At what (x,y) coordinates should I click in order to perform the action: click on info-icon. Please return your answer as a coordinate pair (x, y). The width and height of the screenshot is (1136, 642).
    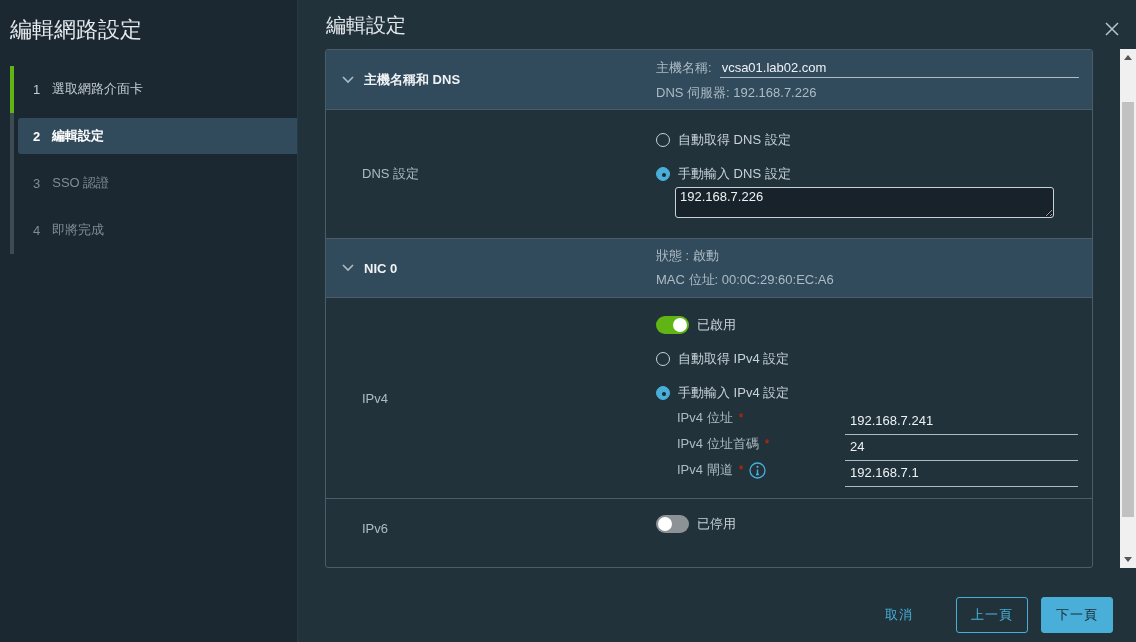
    Looking at the image, I should click on (758, 470).